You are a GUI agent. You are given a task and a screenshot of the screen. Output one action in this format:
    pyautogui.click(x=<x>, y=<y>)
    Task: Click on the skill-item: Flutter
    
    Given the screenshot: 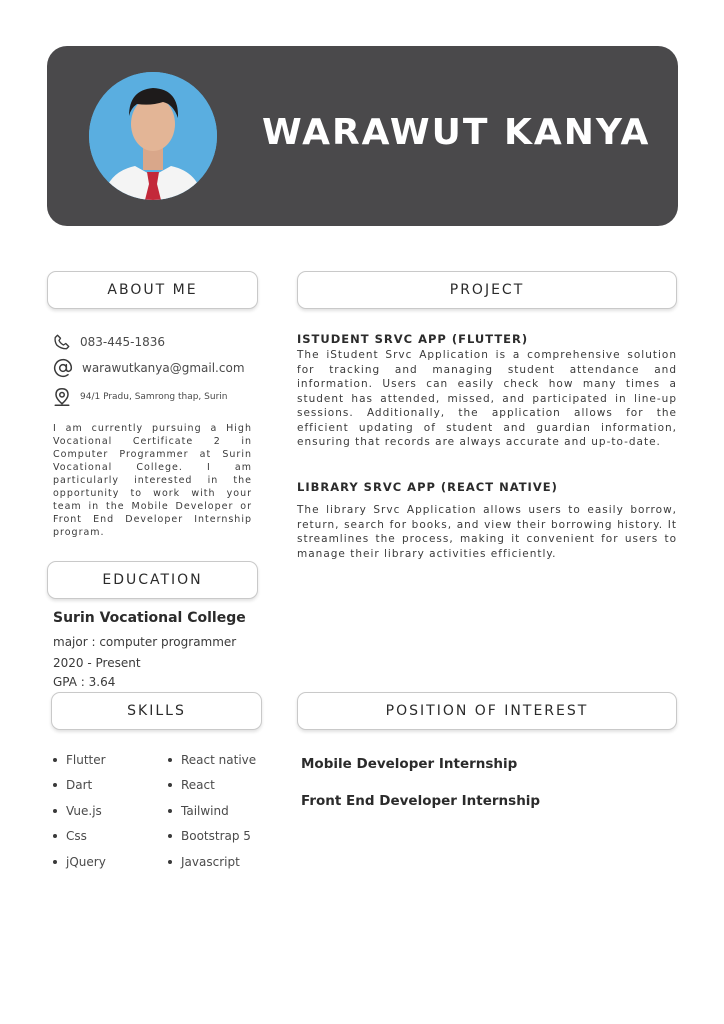 What is the action you would take?
    pyautogui.click(x=79, y=760)
    